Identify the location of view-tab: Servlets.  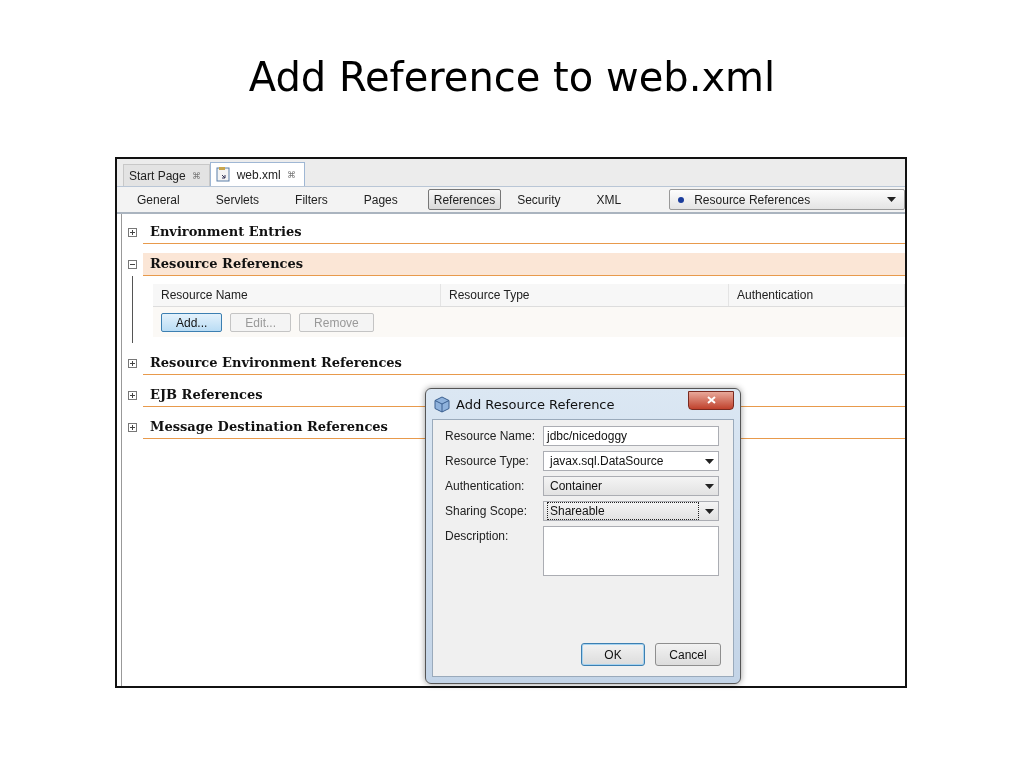
(237, 199).